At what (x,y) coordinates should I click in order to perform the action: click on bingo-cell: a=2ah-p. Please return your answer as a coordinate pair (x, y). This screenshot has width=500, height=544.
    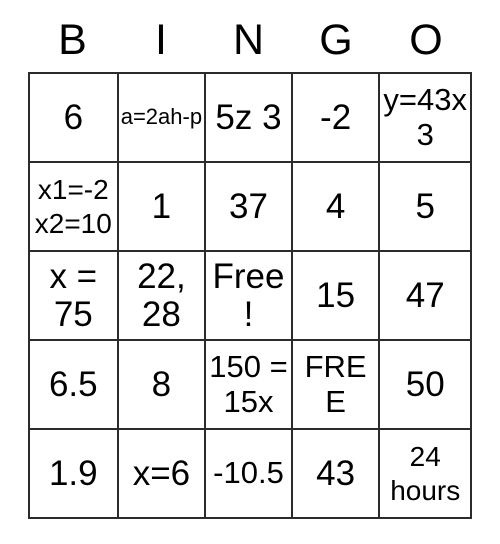
    Looking at the image, I should click on (162, 118).